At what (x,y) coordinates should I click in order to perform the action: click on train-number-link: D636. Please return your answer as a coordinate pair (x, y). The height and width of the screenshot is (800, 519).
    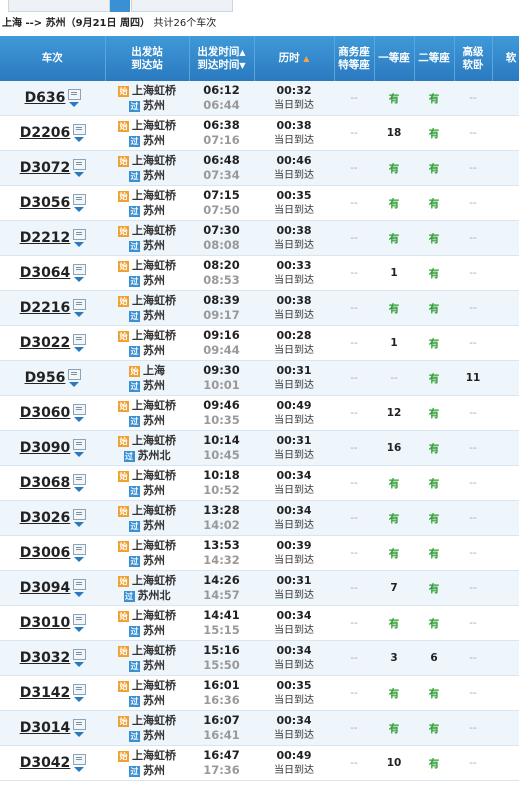
    Looking at the image, I should click on (45, 98).